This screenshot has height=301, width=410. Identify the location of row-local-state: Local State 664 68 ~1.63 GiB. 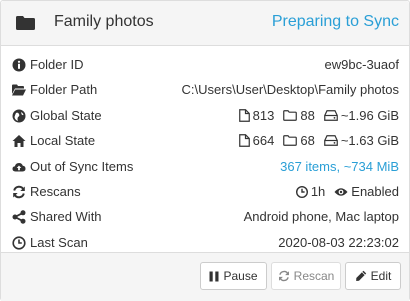
(205, 140).